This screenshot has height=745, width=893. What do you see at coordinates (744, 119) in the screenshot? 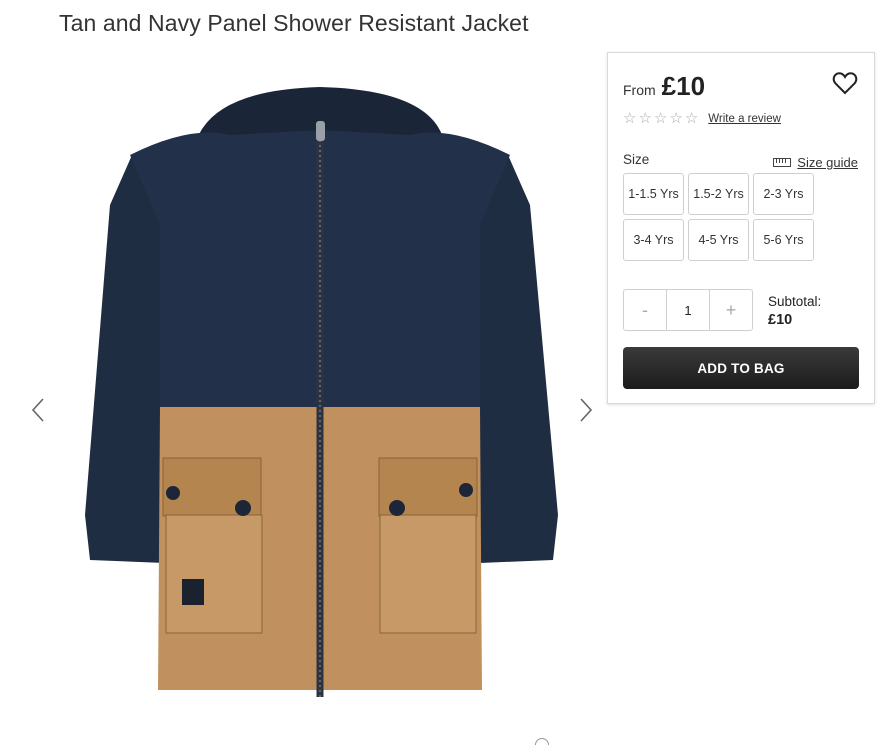
I see `write-review-link: Write a review` at bounding box center [744, 119].